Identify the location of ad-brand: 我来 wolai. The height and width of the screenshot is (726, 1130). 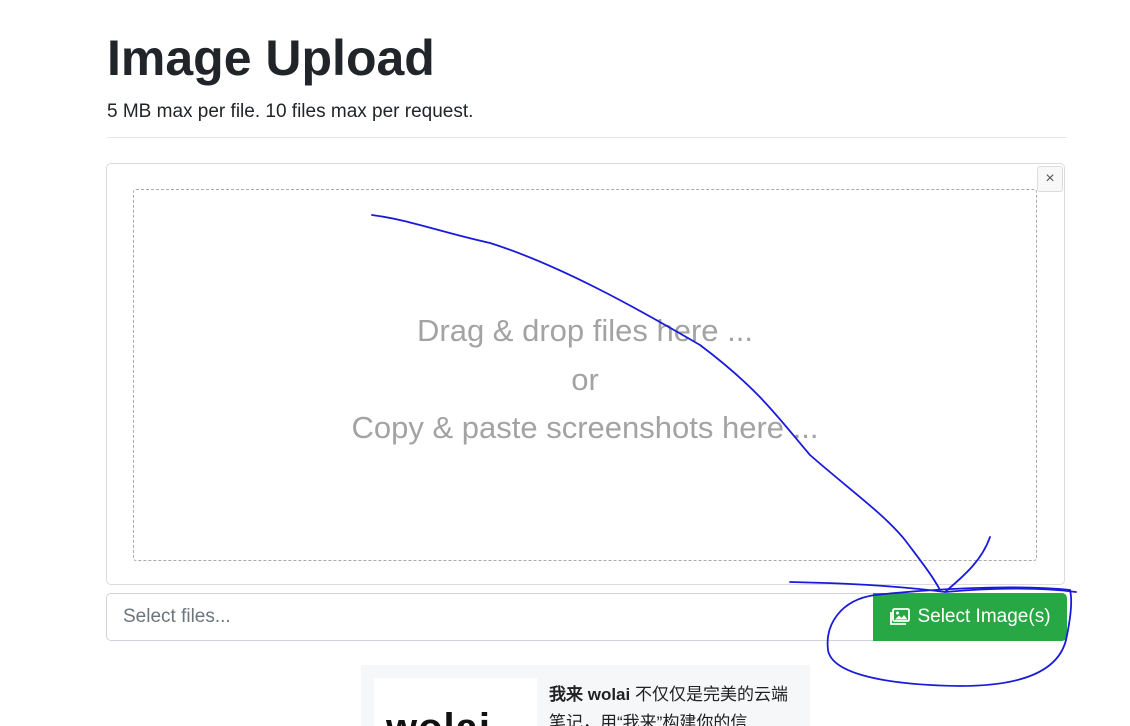
(590, 694).